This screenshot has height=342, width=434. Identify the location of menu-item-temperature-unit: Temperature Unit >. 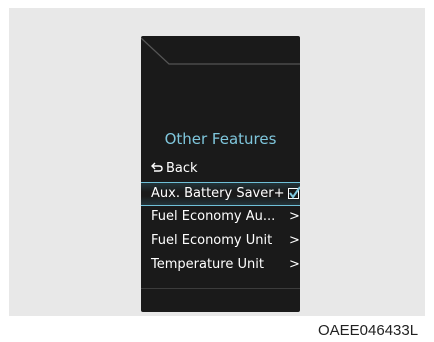
(220, 265).